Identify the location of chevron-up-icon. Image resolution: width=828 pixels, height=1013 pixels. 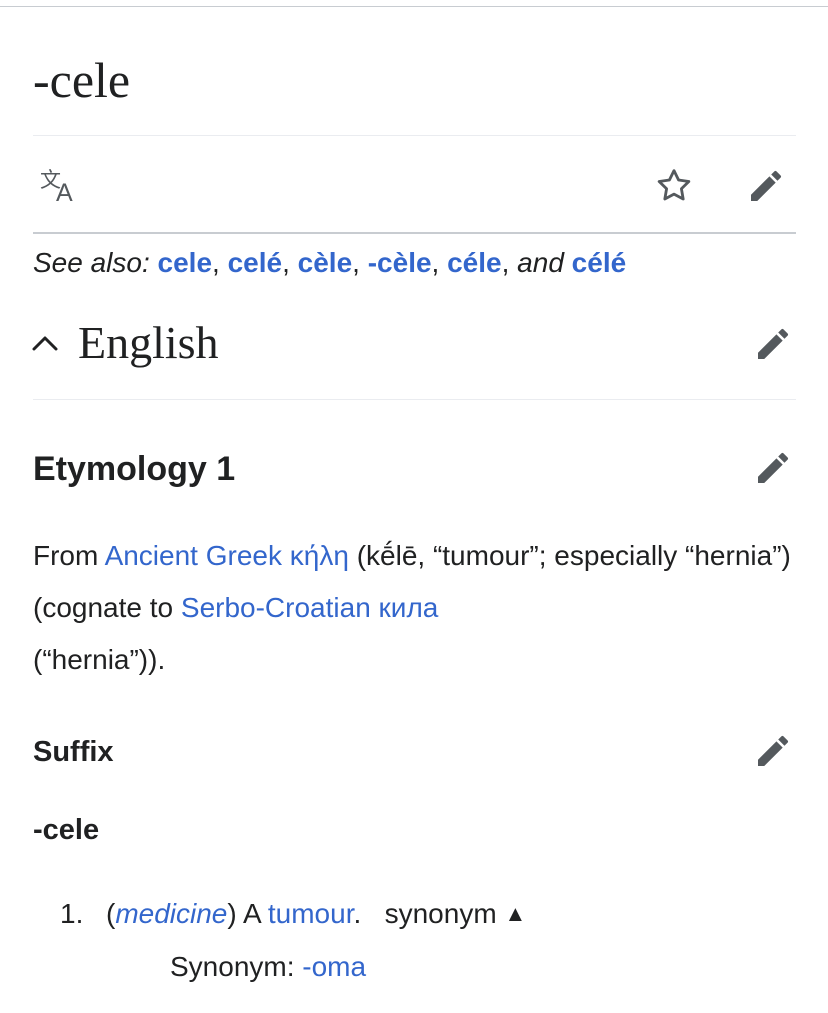
(45, 343).